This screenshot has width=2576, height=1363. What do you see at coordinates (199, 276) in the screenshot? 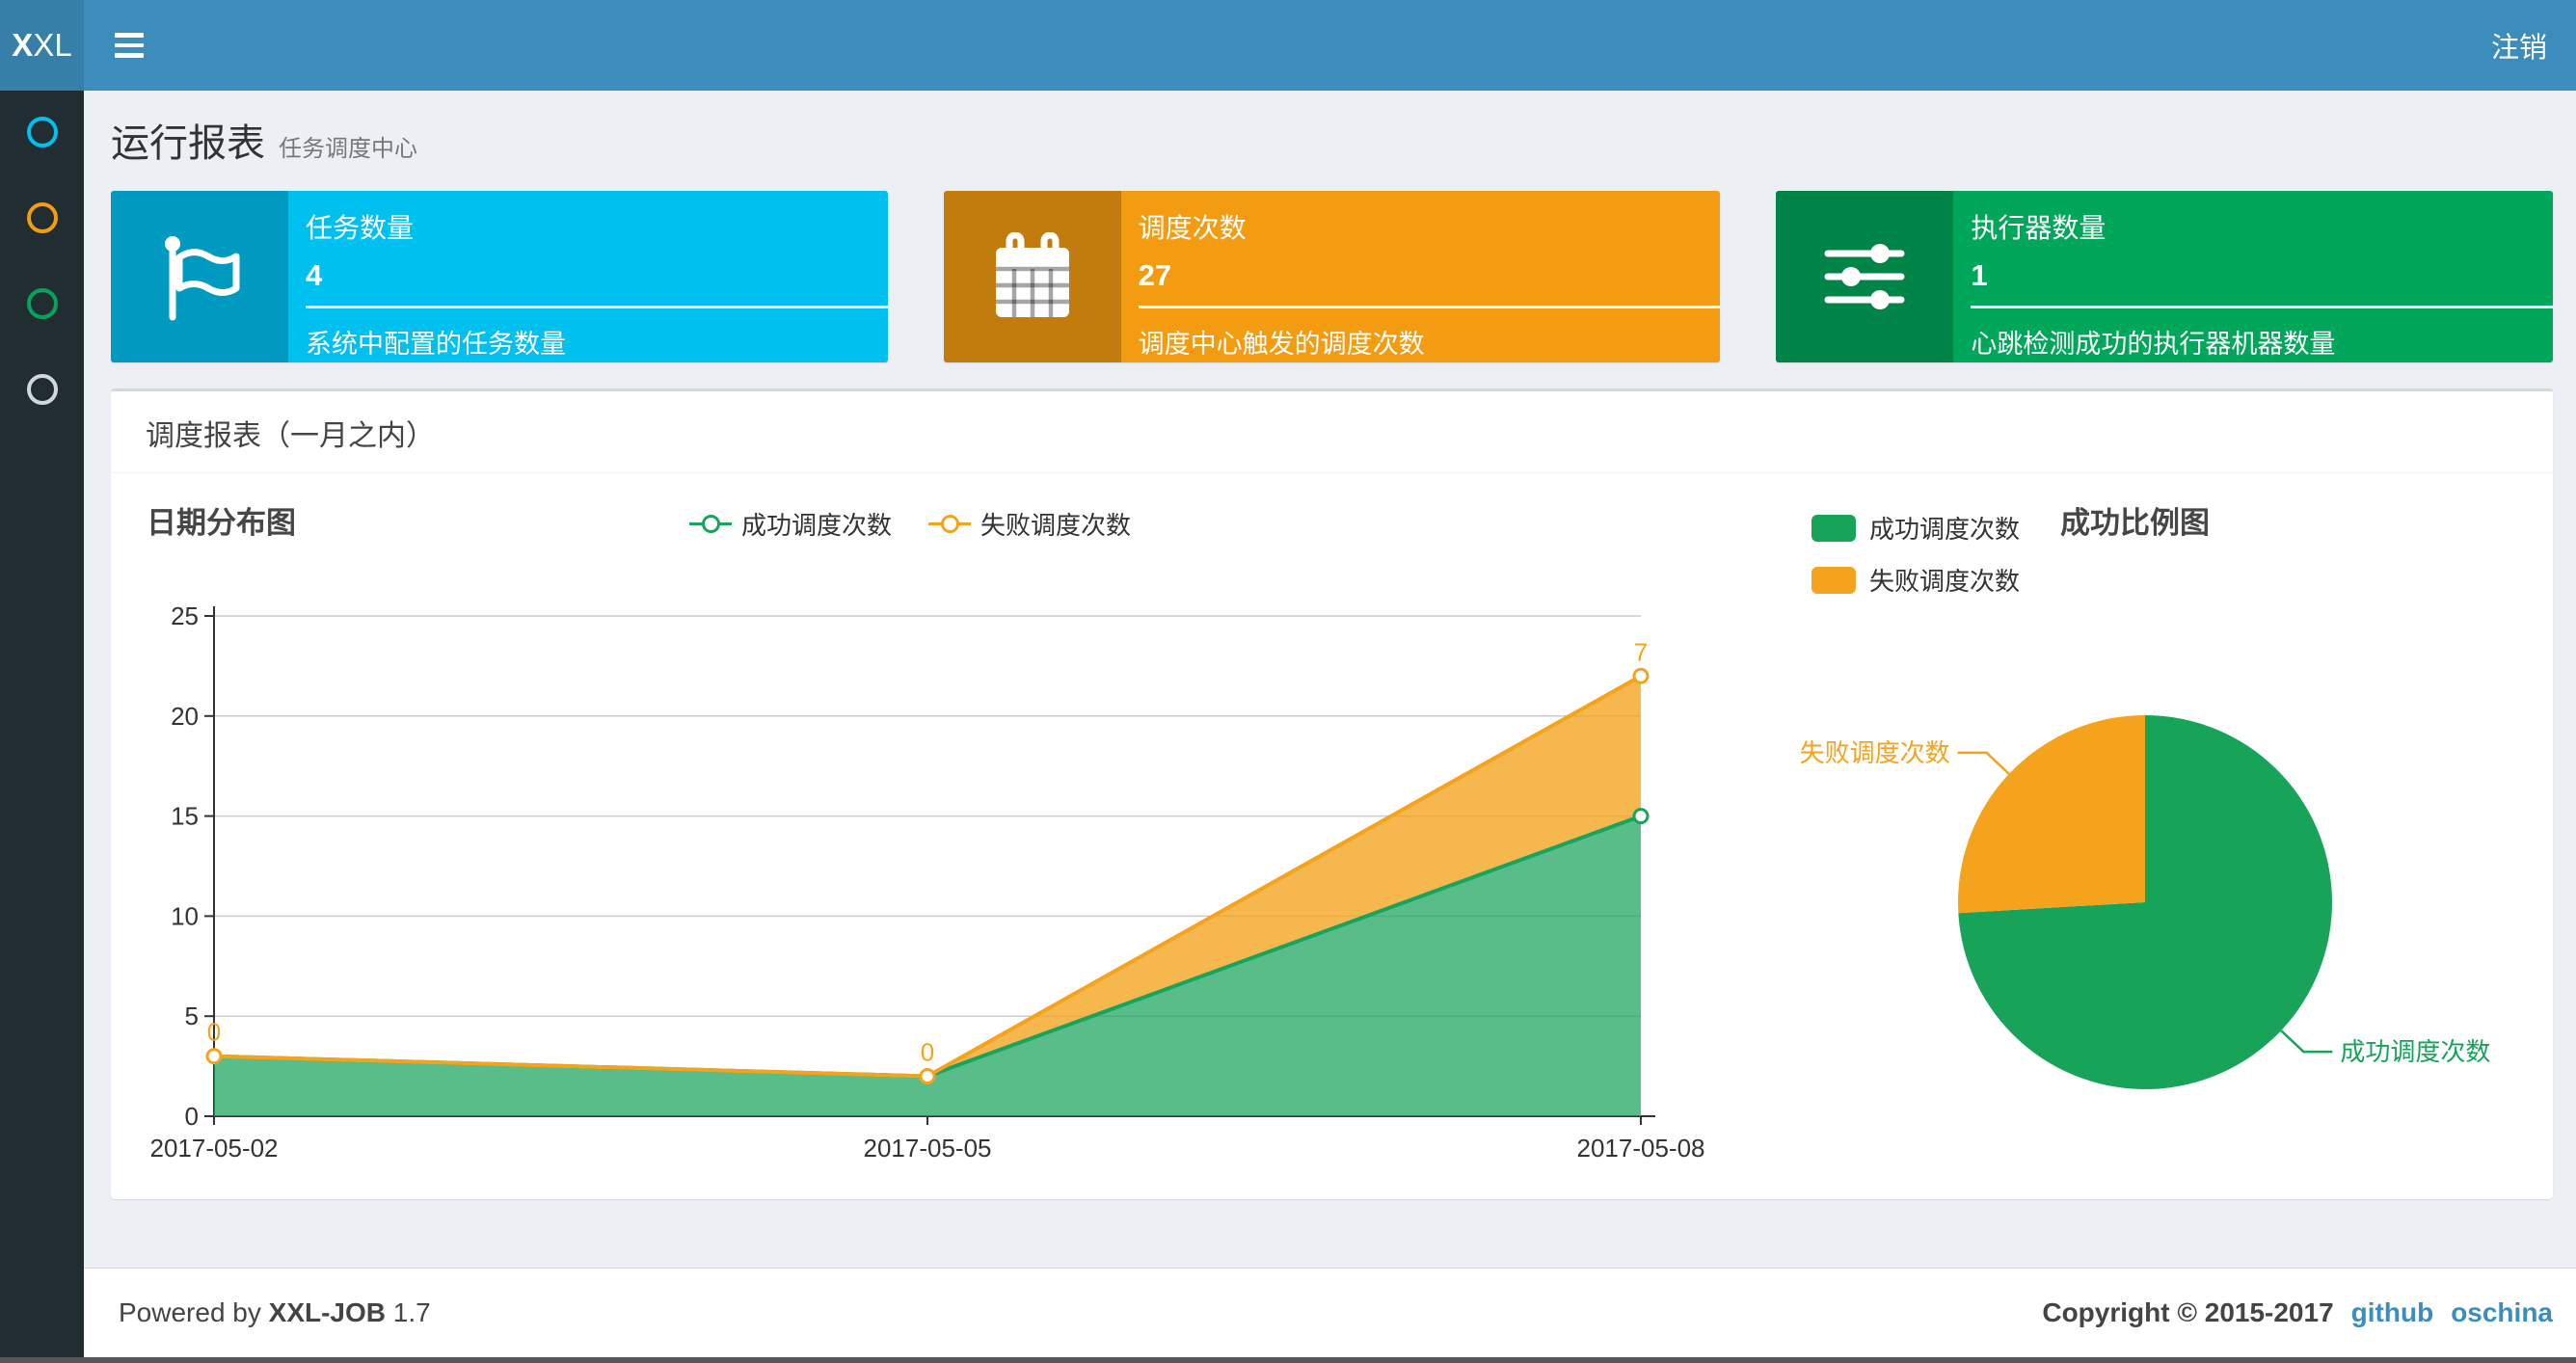
I see `flag-icon` at bounding box center [199, 276].